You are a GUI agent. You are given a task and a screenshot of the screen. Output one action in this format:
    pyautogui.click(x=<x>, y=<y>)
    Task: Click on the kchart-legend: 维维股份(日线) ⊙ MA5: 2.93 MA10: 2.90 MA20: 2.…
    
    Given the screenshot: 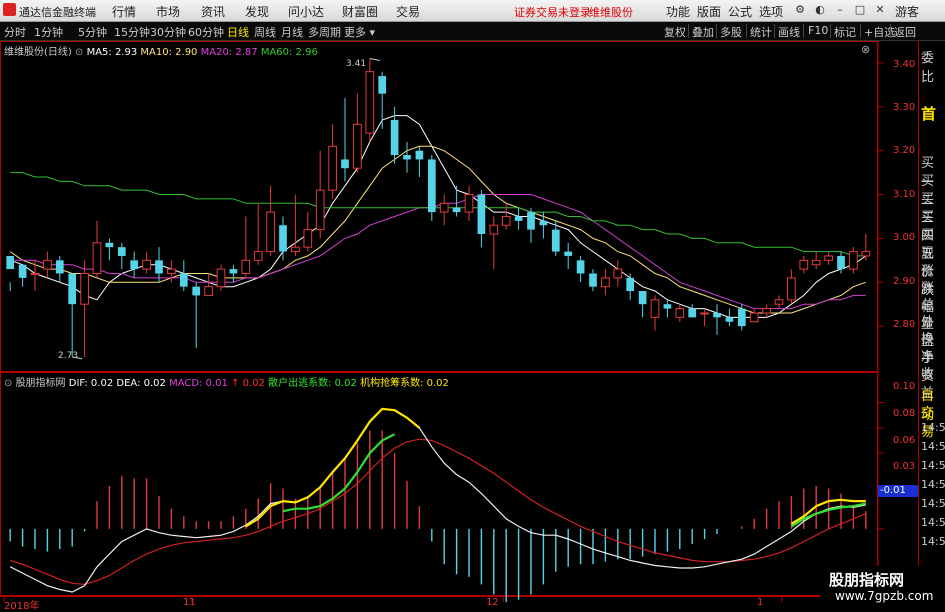 What is the action you would take?
    pyautogui.click(x=161, y=50)
    